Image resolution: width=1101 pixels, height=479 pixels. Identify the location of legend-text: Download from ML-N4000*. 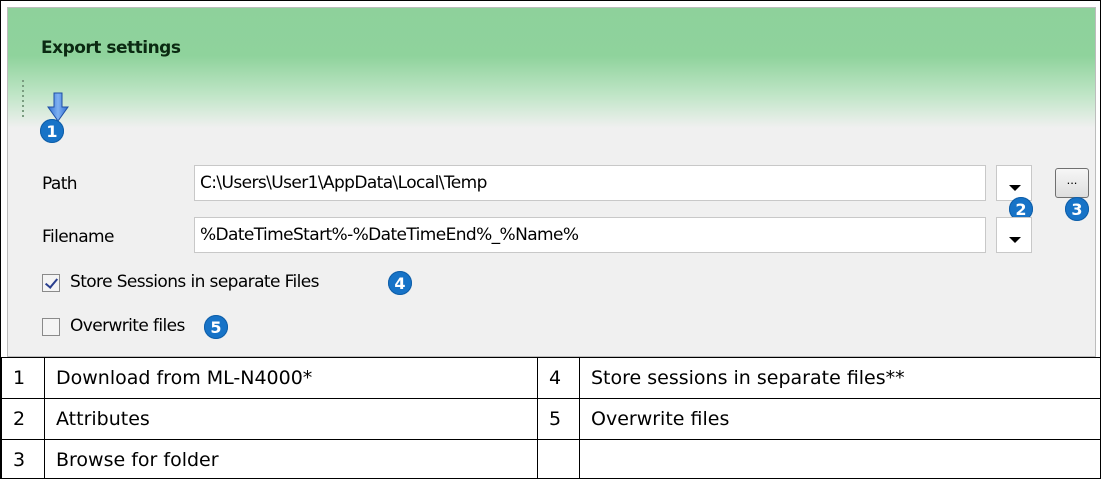
(291, 378).